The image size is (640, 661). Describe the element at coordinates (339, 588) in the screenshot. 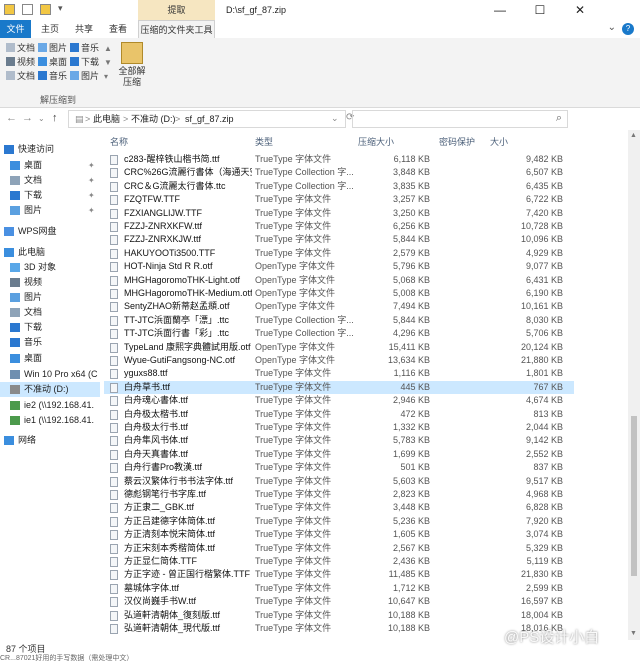

I see `file-row: 墓城体字体.ttf TrueType 字体文件 1,712 KB 2,599 KB` at that location.